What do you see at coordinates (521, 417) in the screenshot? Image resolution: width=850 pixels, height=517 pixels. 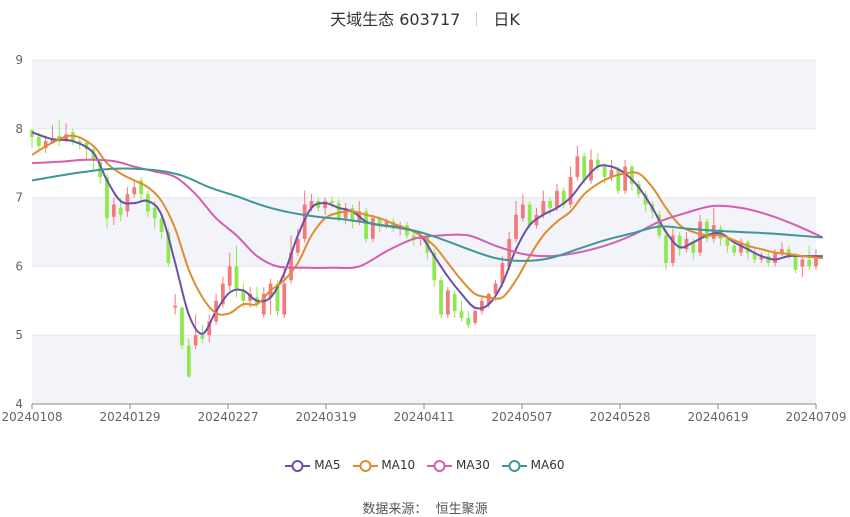 I see `x-tick-label: 20240507` at bounding box center [521, 417].